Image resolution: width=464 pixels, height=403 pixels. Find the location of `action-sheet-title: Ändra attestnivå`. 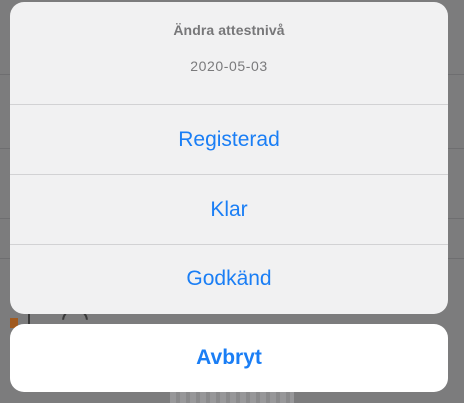

action-sheet-title: Ändra attestnivå is located at coordinates (229, 30).